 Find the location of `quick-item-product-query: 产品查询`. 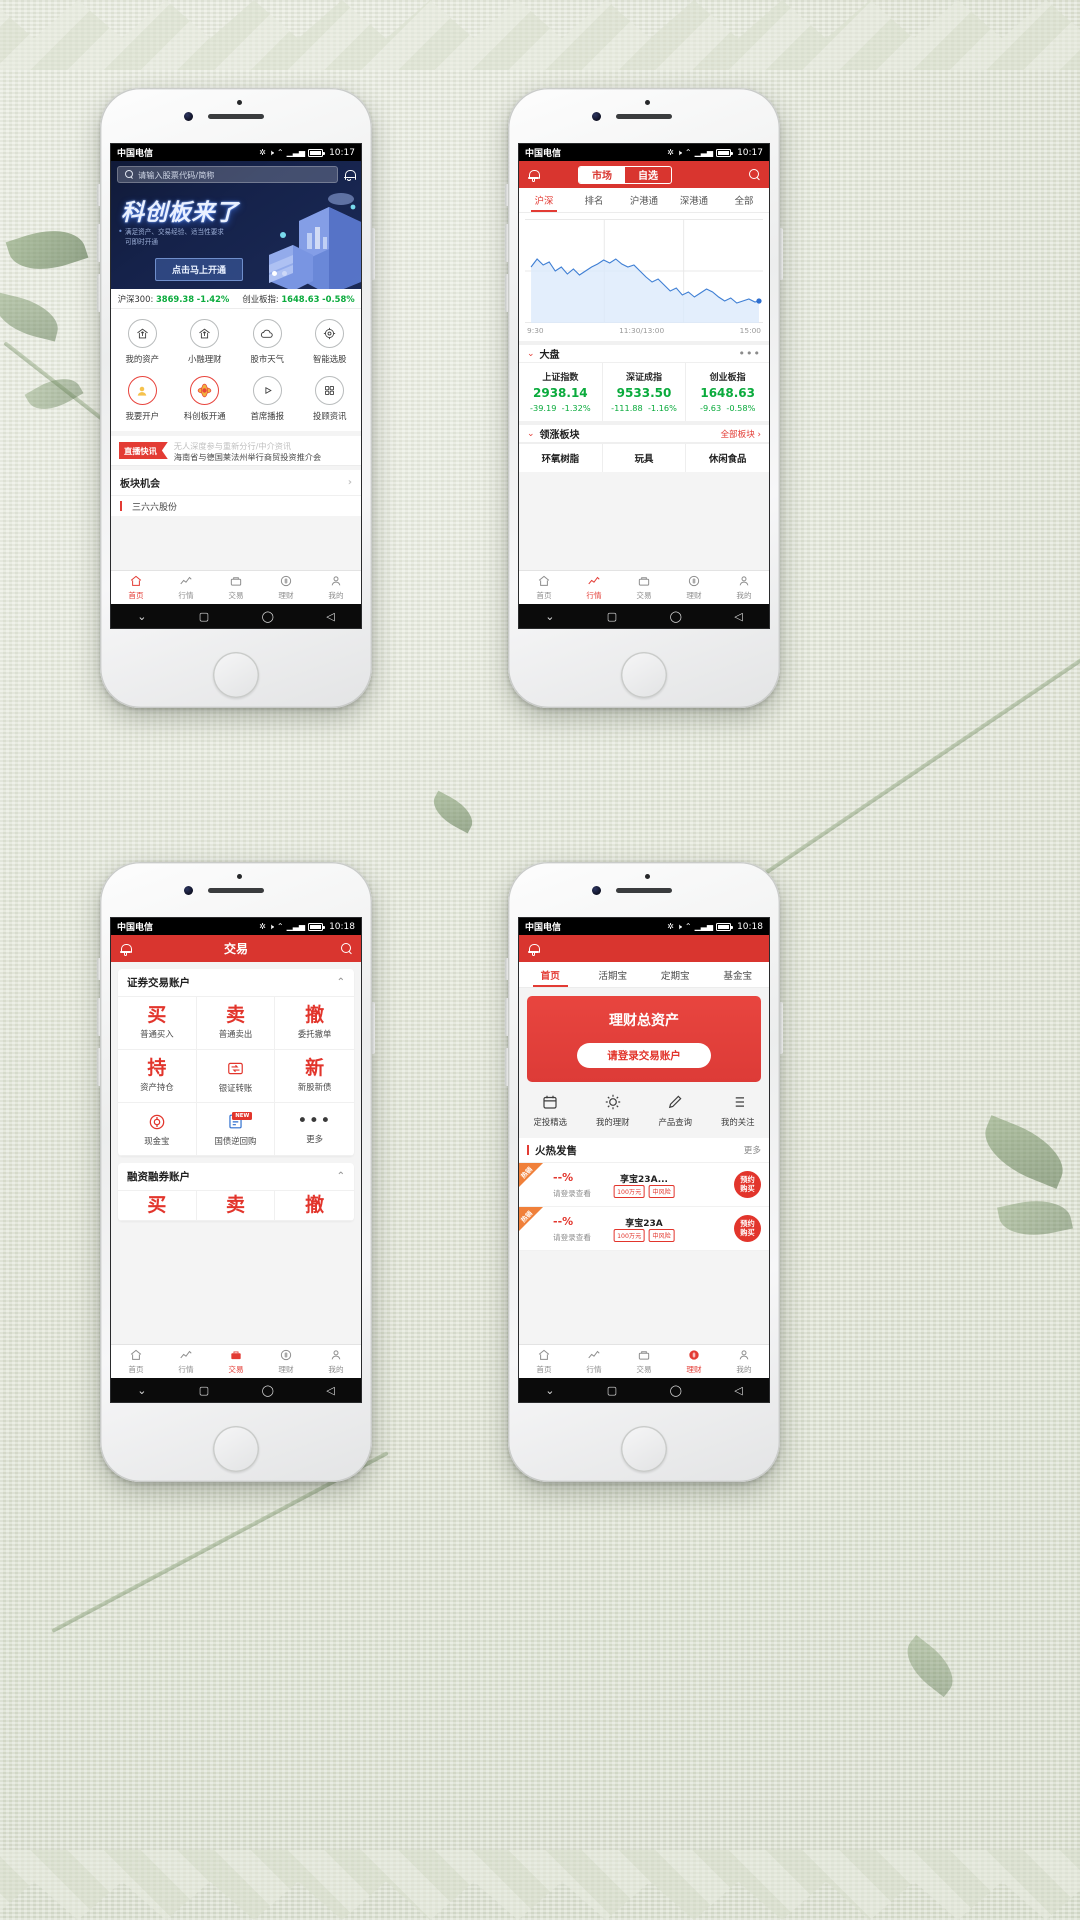

quick-item-product-query: 产品查询 is located at coordinates (675, 1110).